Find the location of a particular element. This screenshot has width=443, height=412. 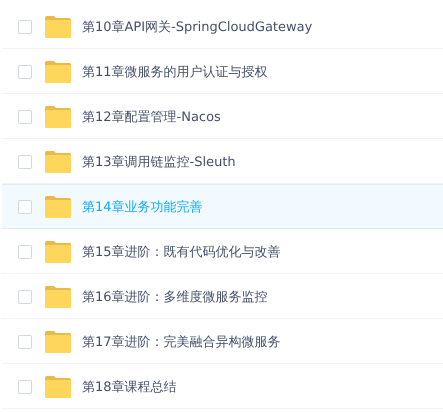

folder-name: 第13章调用链监控-Sleuth is located at coordinates (159, 161).